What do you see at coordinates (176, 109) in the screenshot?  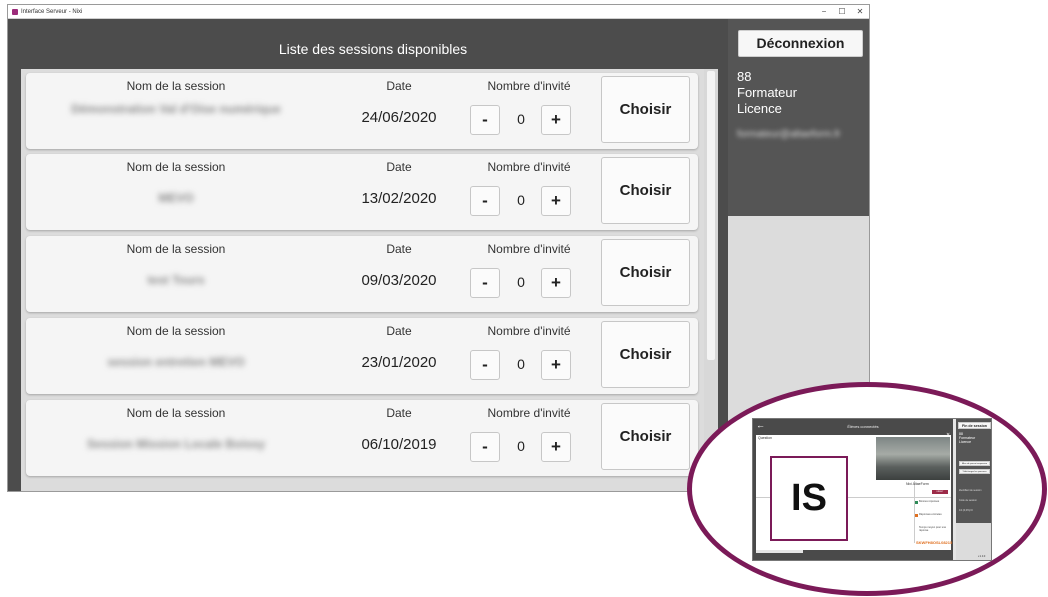 I see `session-name: Démonstration Val d'Oise numérique` at bounding box center [176, 109].